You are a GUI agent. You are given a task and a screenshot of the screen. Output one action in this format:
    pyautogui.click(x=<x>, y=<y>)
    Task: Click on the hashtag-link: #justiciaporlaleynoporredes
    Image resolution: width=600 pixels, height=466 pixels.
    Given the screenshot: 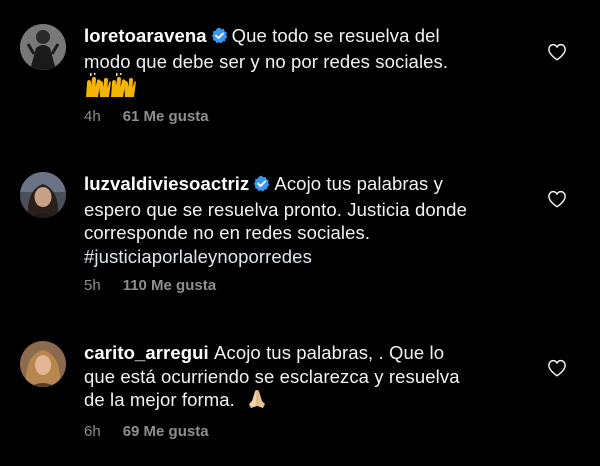 What is the action you would take?
    pyautogui.click(x=304, y=257)
    